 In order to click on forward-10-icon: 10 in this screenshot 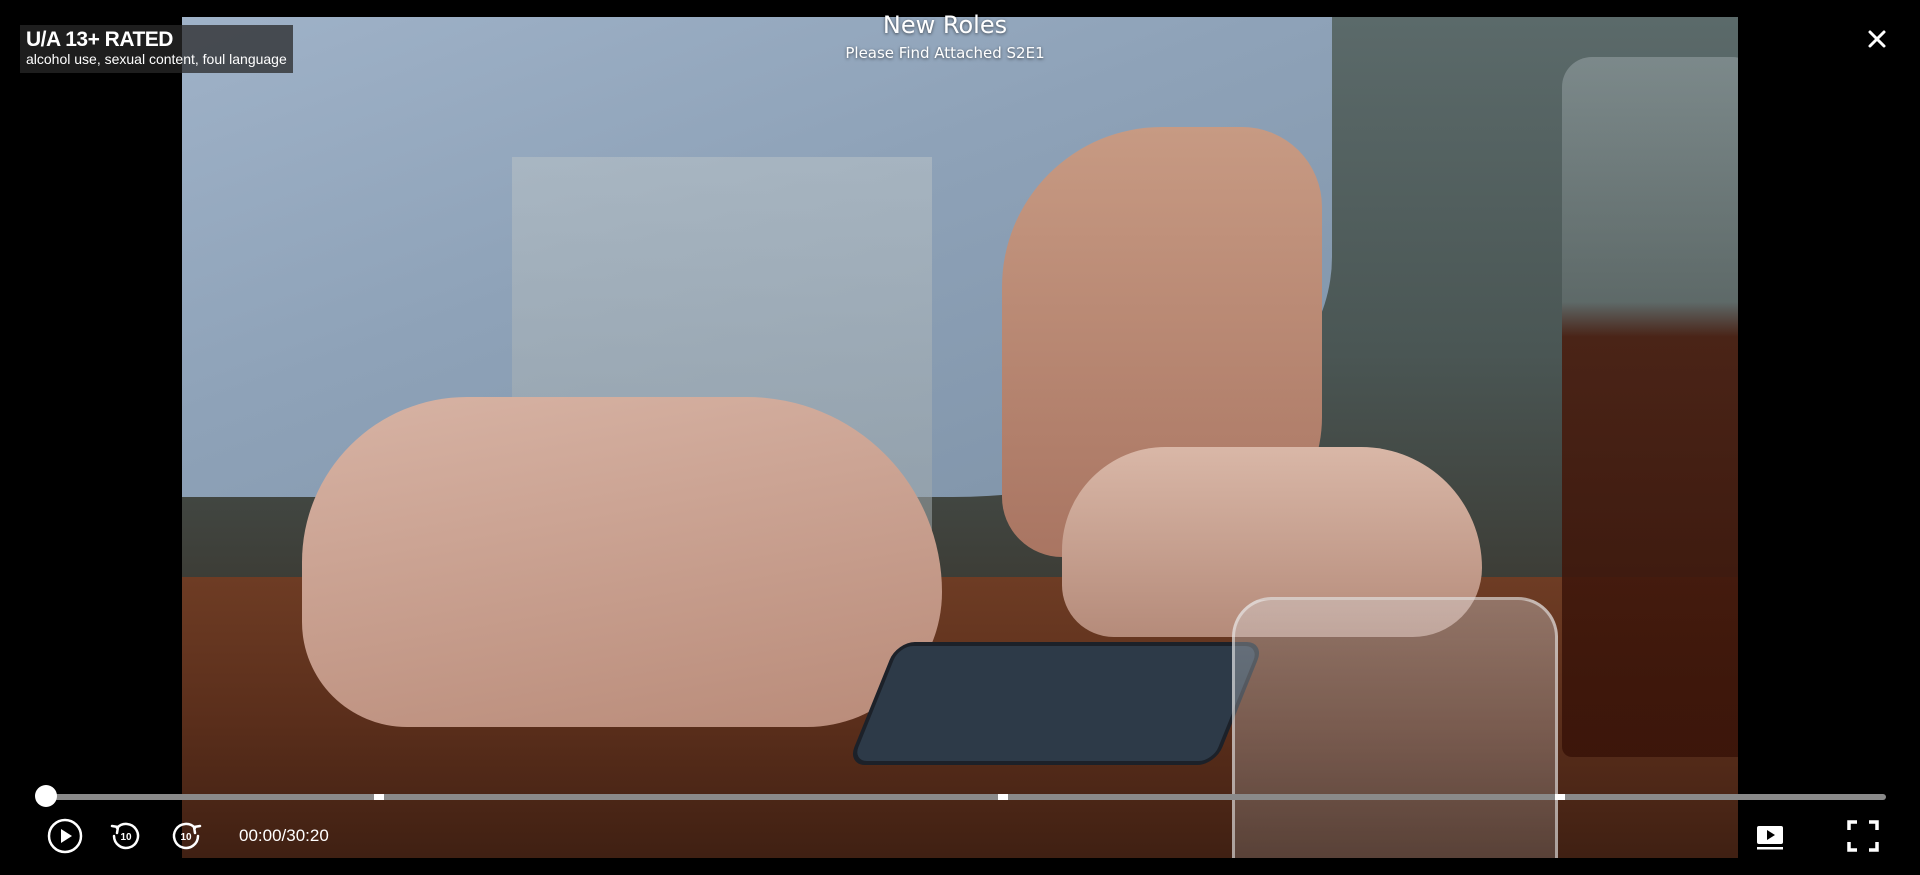, I will do `click(187, 836)`.